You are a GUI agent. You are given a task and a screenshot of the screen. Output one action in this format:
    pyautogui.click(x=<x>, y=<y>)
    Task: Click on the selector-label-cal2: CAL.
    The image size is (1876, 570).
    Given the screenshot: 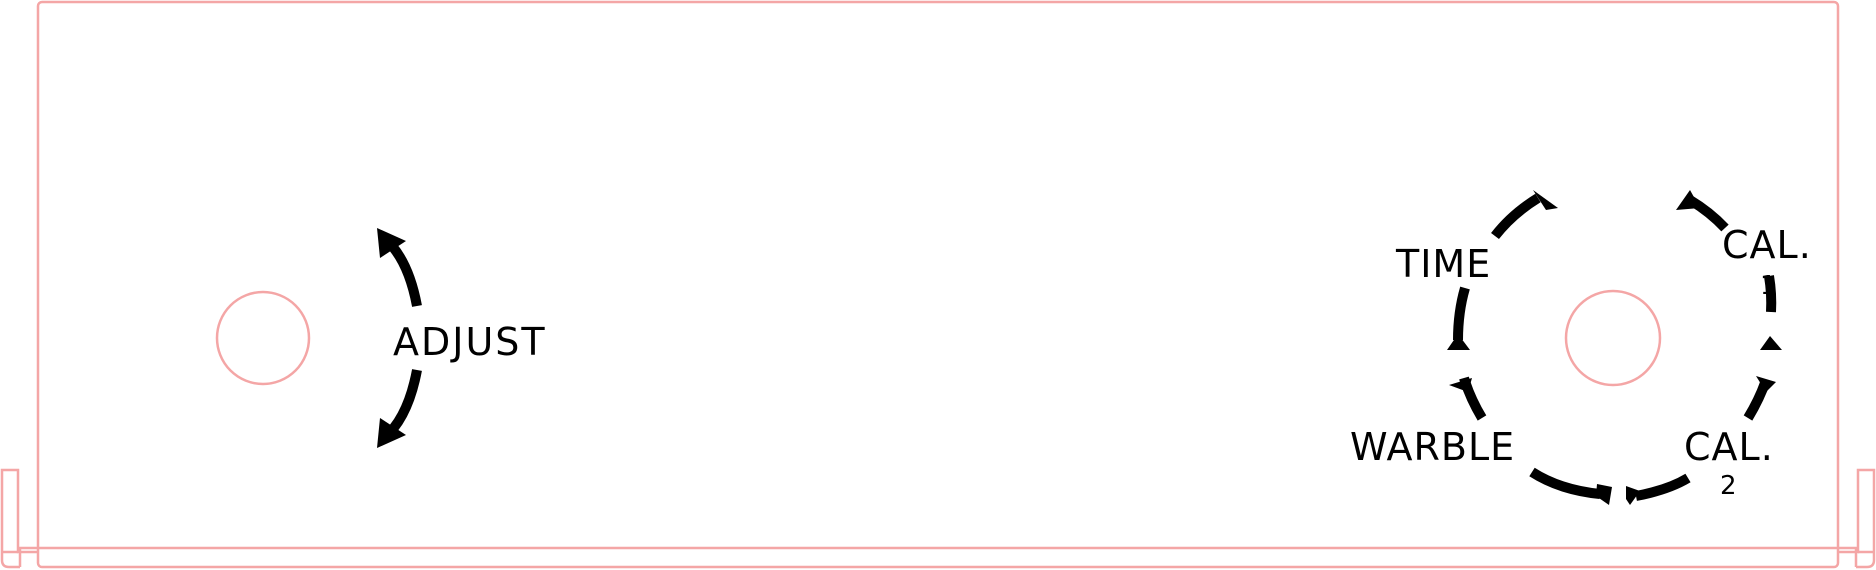 What is the action you would take?
    pyautogui.click(x=1729, y=447)
    